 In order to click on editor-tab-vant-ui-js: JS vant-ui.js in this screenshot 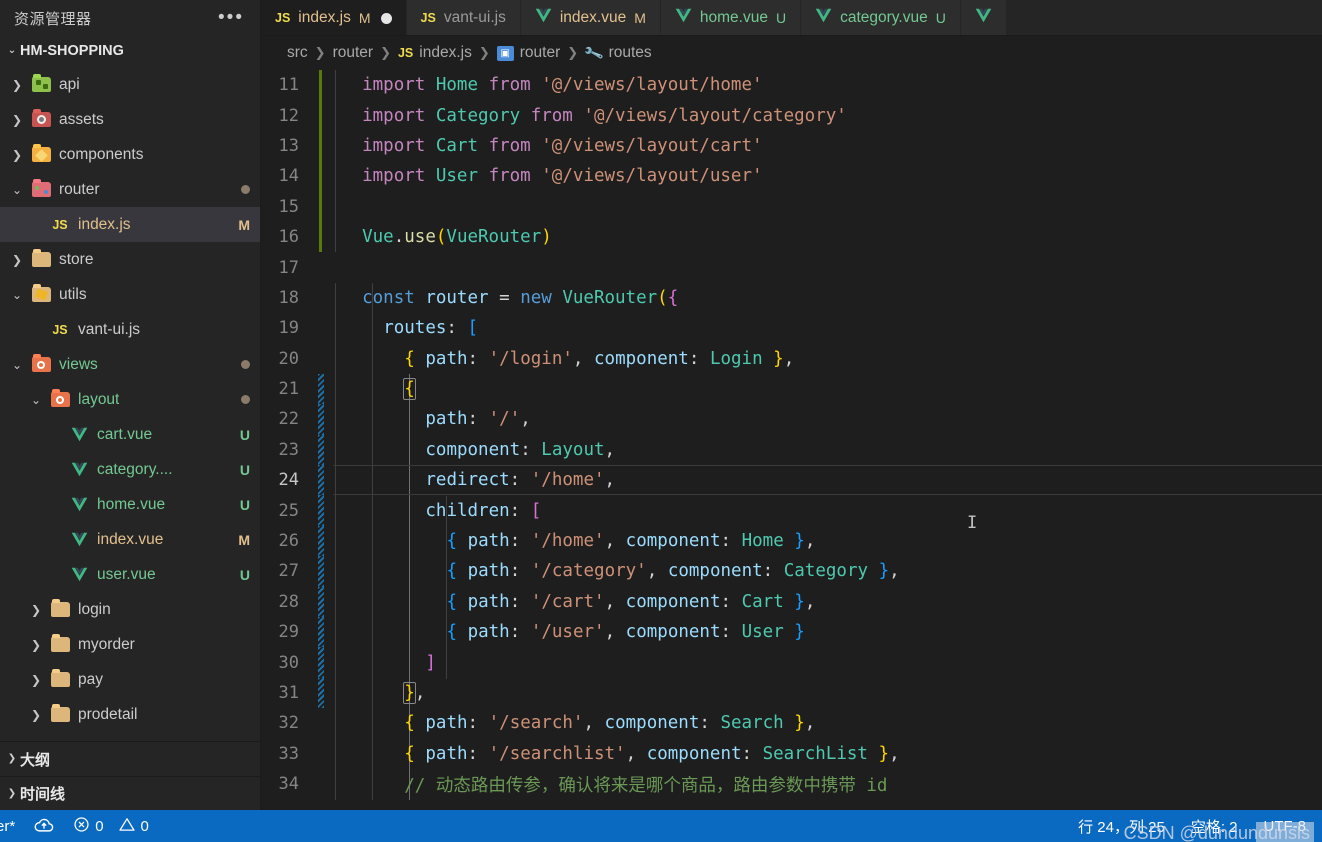, I will do `click(463, 17)`.